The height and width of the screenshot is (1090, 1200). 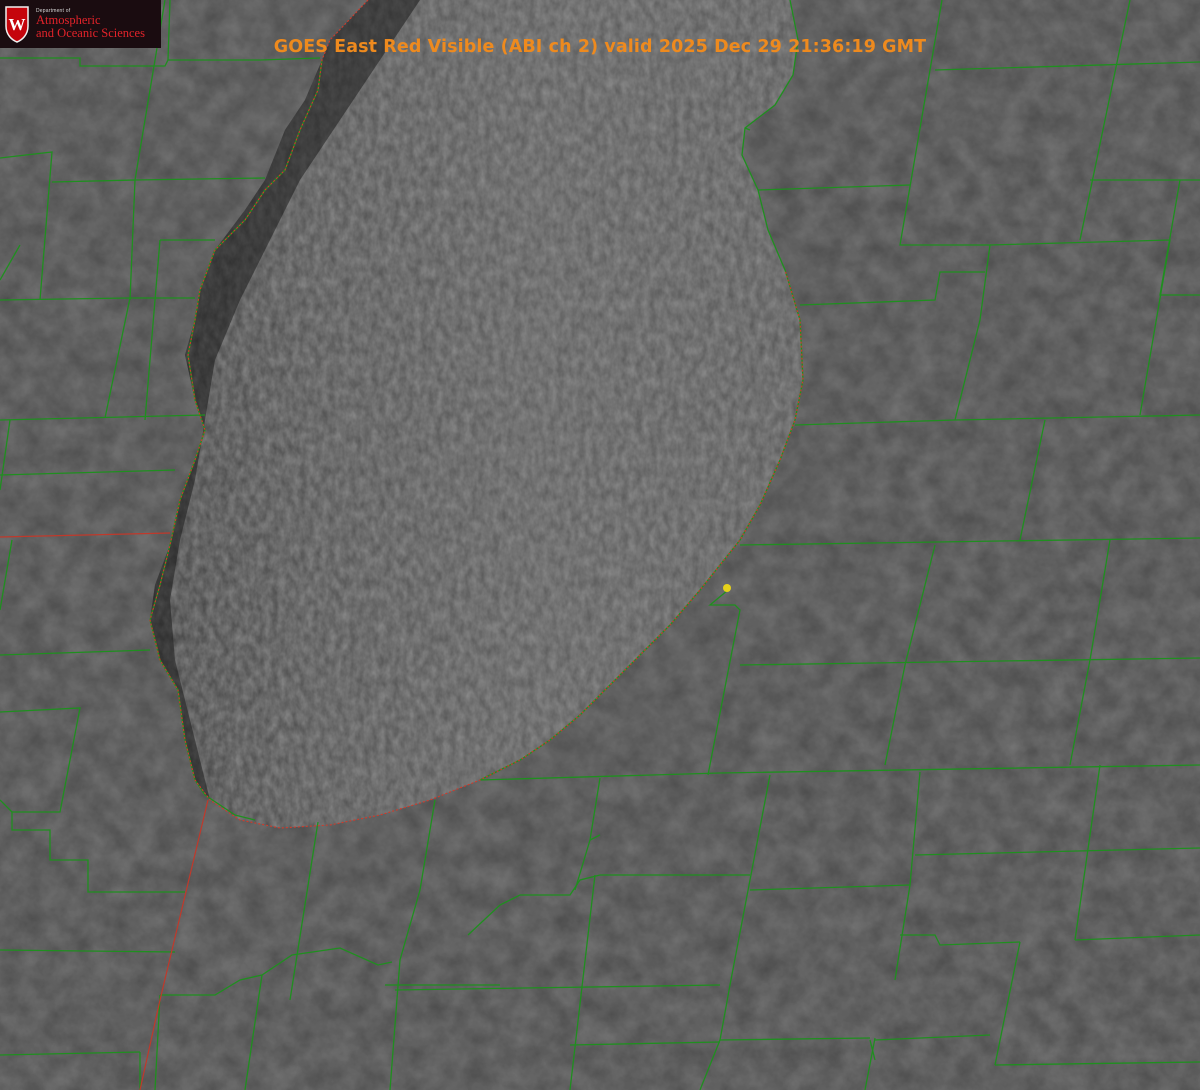 I want to click on logo-atmospheric-label: Atmospheric, so click(x=68, y=20).